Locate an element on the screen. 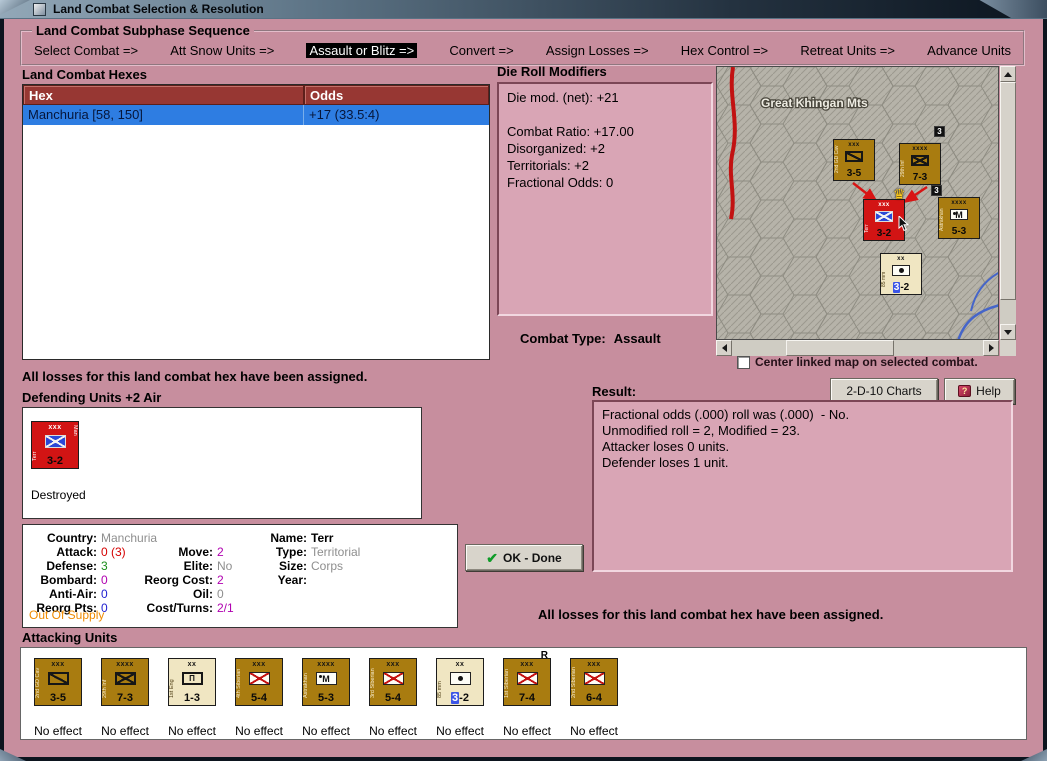  unit-counter: Astrakhan xxxx 5-3 is located at coordinates (326, 682).